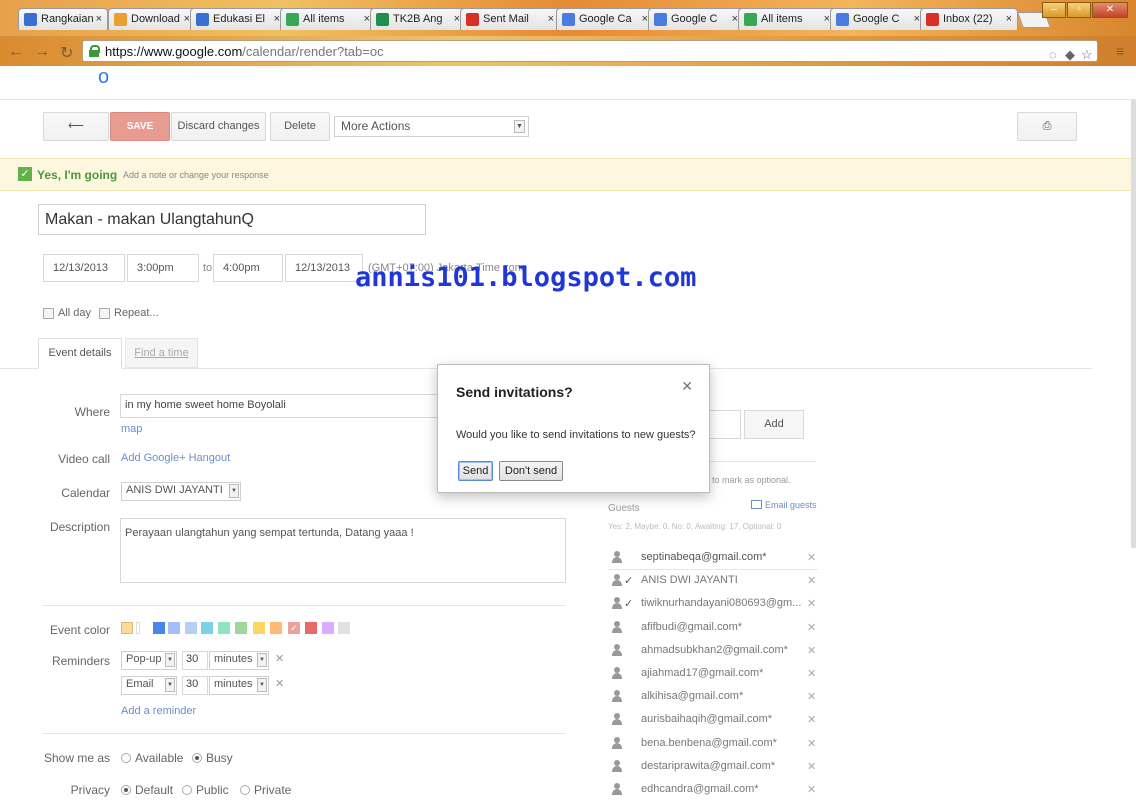 The height and width of the screenshot is (801, 1136). Describe the element at coordinates (1110, 10) in the screenshot. I see `close-window-button: ✕` at that location.